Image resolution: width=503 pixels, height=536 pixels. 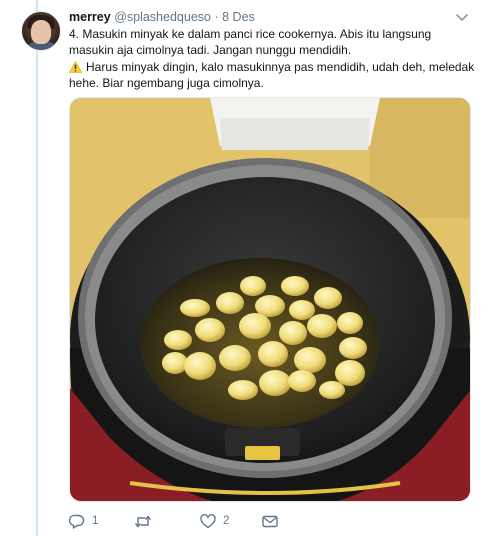 What do you see at coordinates (238, 17) in the screenshot?
I see `tweet-date: 8 Des` at bounding box center [238, 17].